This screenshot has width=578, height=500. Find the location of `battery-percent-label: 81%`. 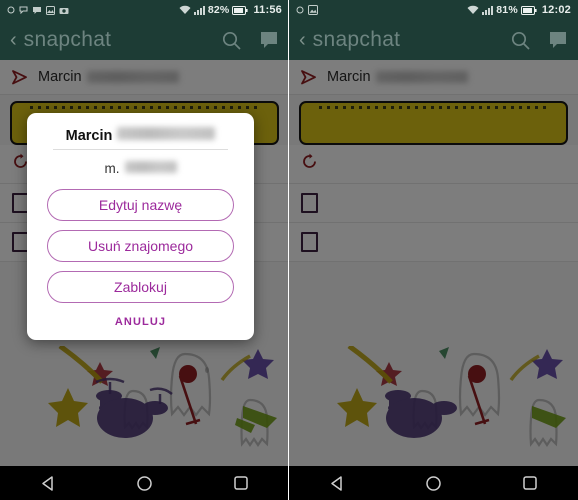

battery-percent-label: 81% is located at coordinates (507, 10).